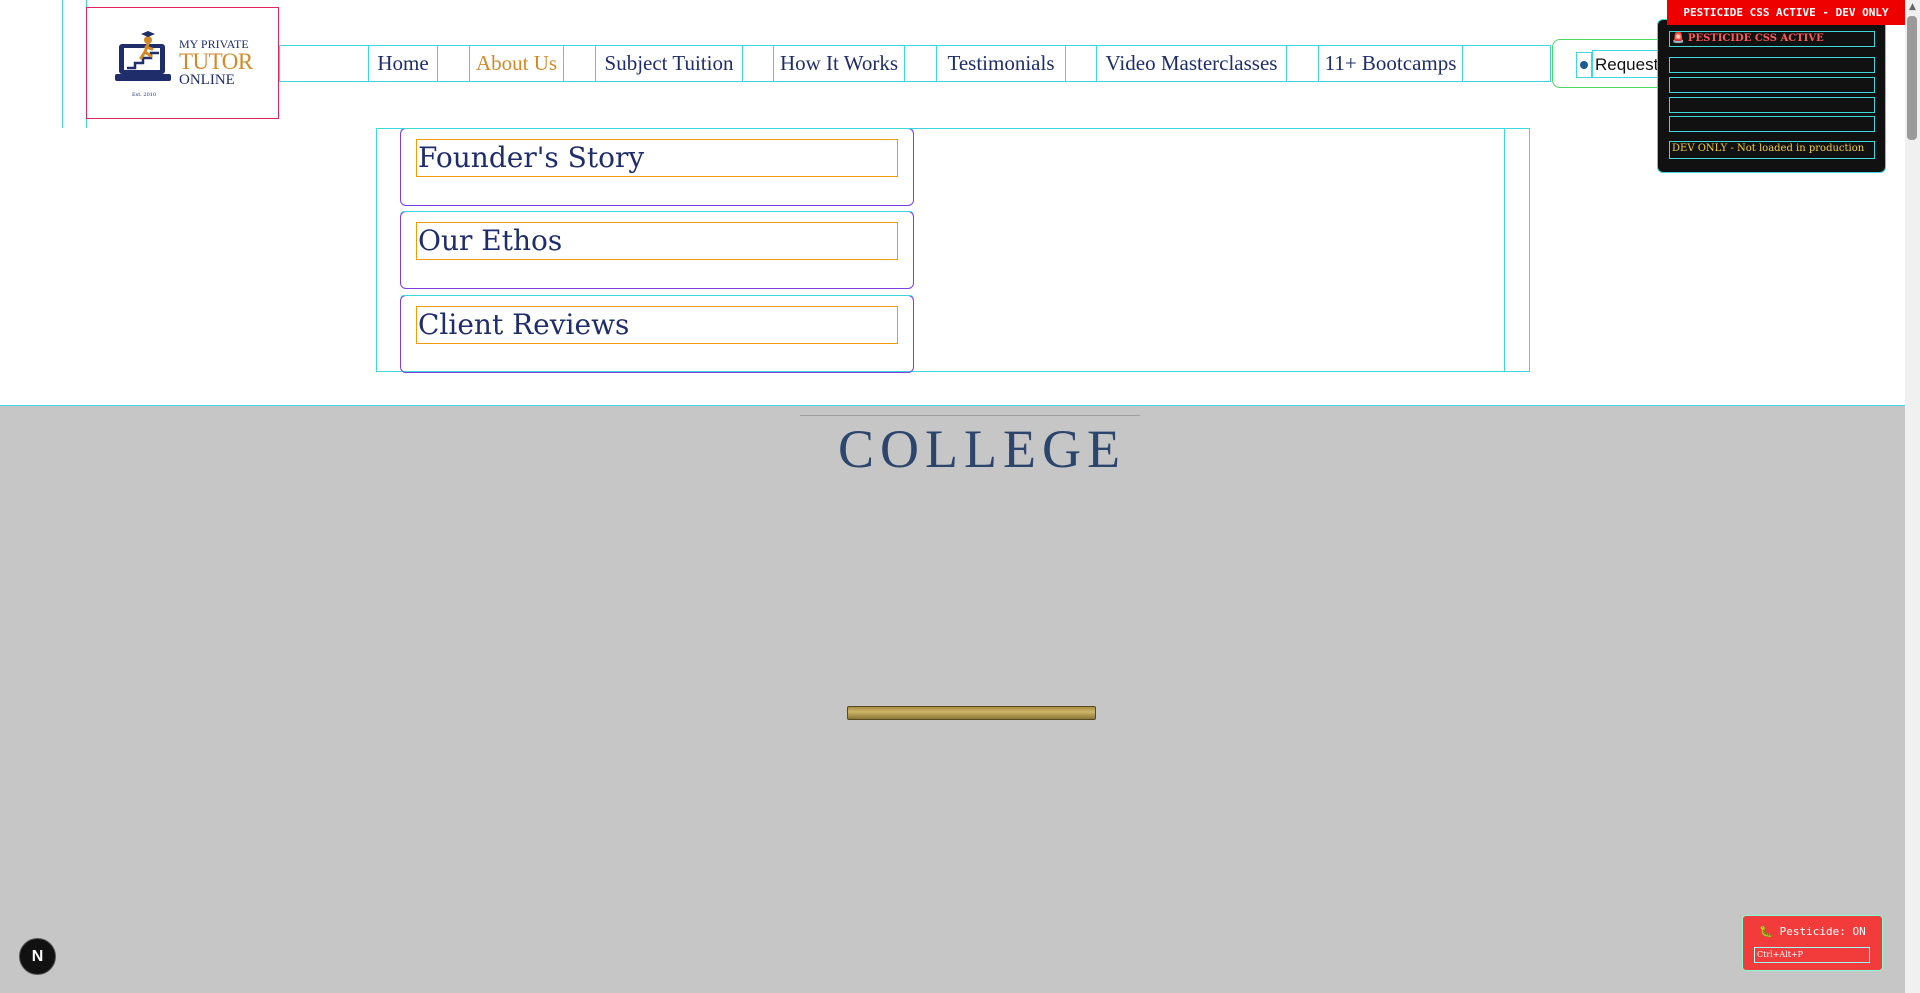 The width and height of the screenshot is (1920, 993). I want to click on pesticide-toggle-button: 🐛 Pesticide: ON Ctrl+Alt+P, so click(1812, 943).